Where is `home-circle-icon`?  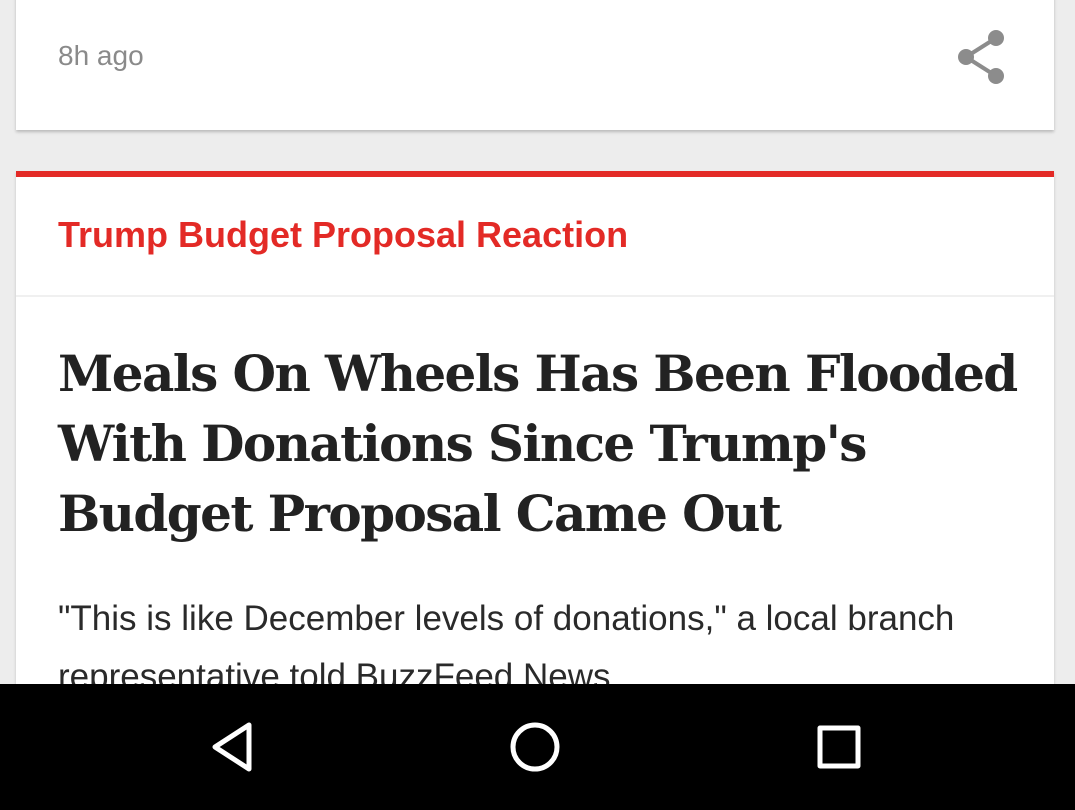 home-circle-icon is located at coordinates (535, 747).